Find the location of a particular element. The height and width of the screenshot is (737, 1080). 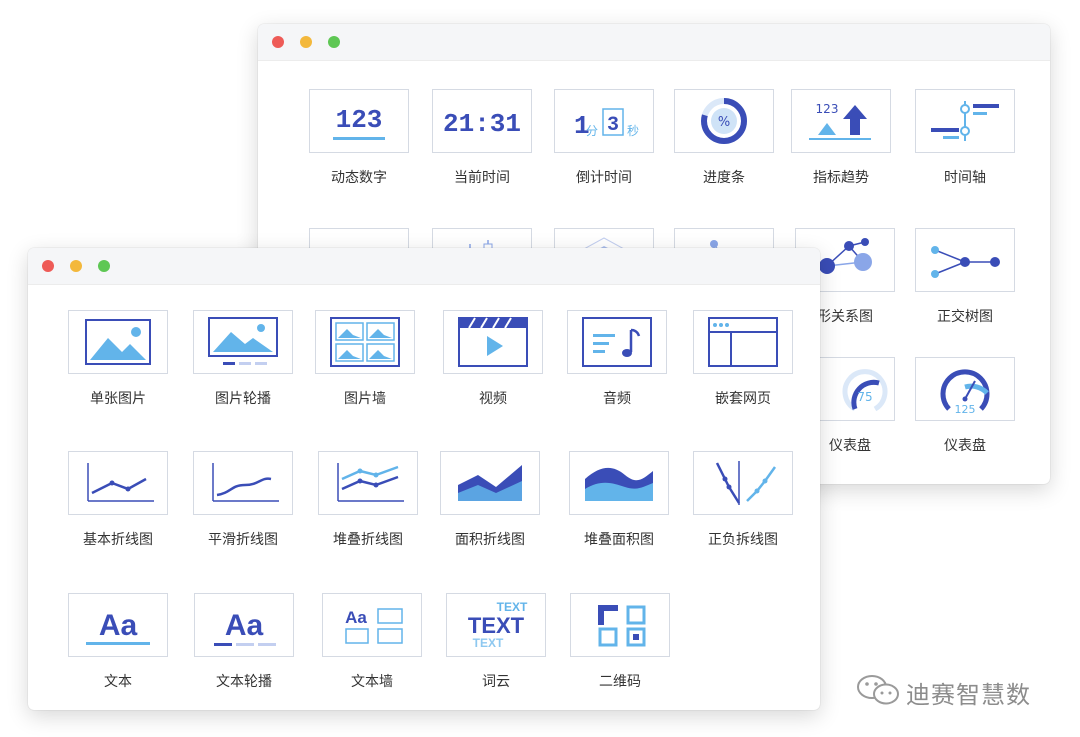

widget-indicator-trend: 123 指标趋势 is located at coordinates (842, 138).